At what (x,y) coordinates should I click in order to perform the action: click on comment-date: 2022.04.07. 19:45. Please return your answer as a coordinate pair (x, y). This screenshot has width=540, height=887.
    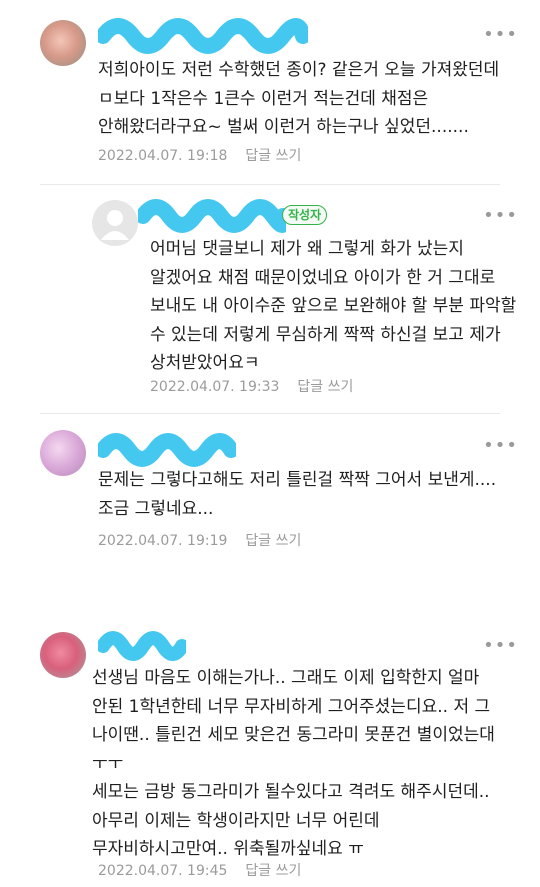
    Looking at the image, I should click on (163, 871).